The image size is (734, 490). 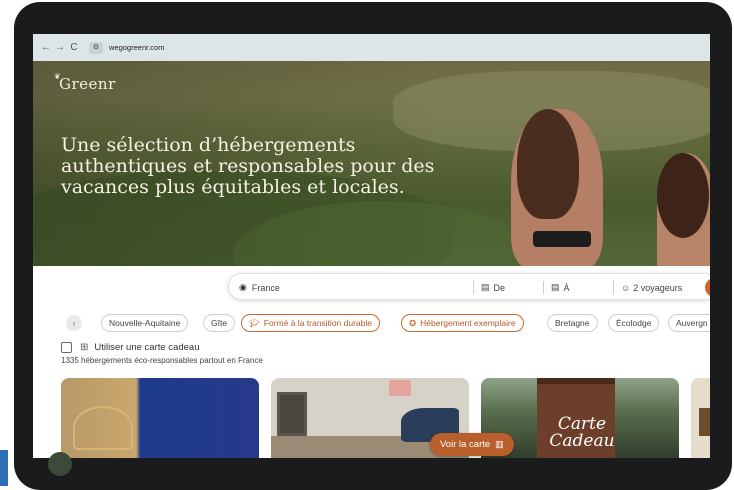 What do you see at coordinates (4, 468) in the screenshot?
I see `edge-strip` at bounding box center [4, 468].